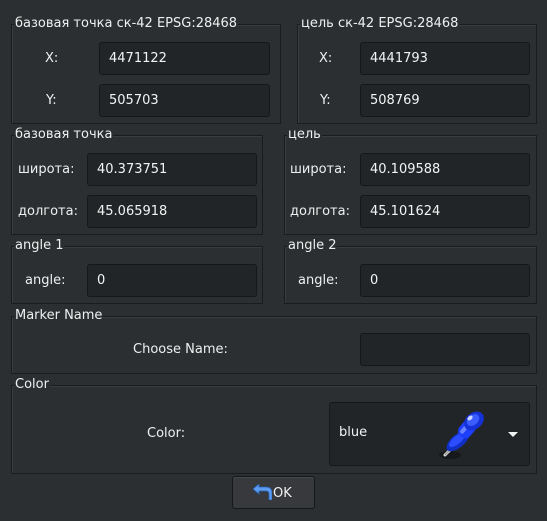 The width and height of the screenshot is (547, 521). I want to click on target-epsg-title: цель ск-42 EPSG:28468, so click(380, 24).